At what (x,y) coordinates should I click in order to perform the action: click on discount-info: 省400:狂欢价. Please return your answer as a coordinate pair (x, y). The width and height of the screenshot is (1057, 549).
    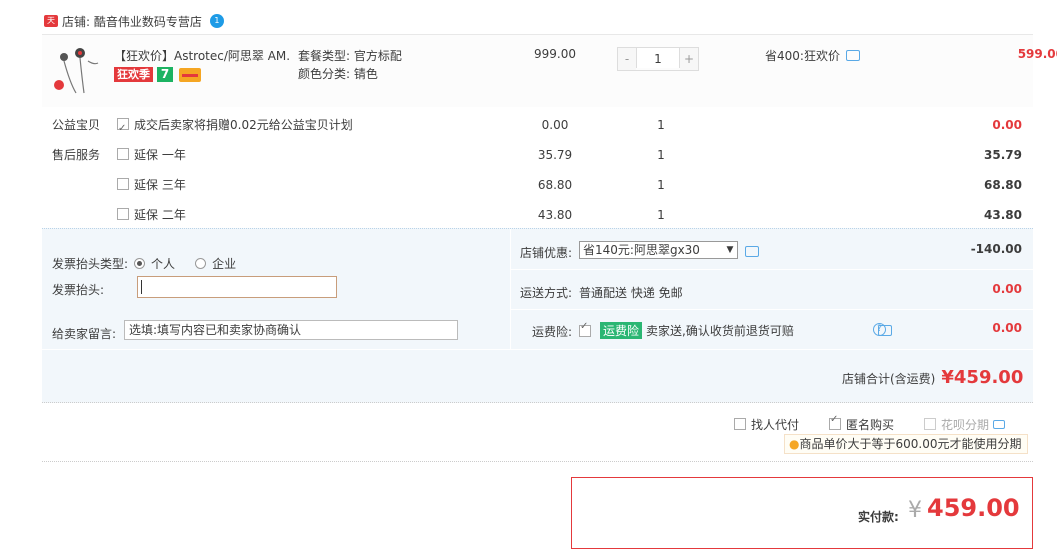
    Looking at the image, I should click on (812, 55).